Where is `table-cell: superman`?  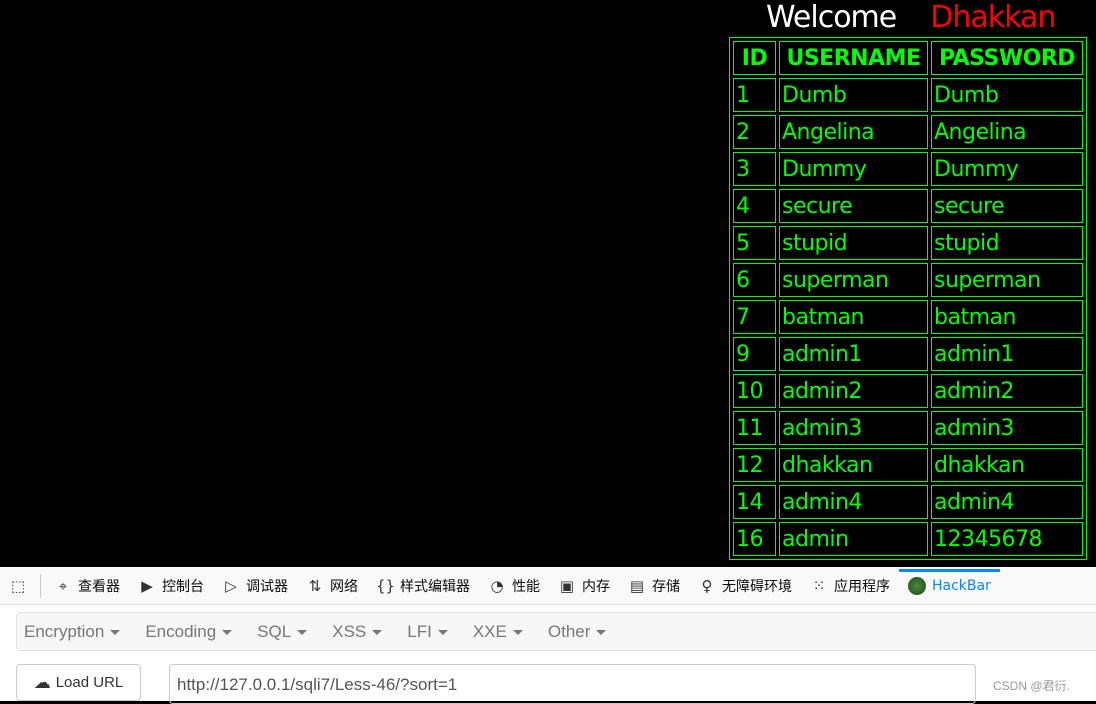
table-cell: superman is located at coordinates (1007, 280).